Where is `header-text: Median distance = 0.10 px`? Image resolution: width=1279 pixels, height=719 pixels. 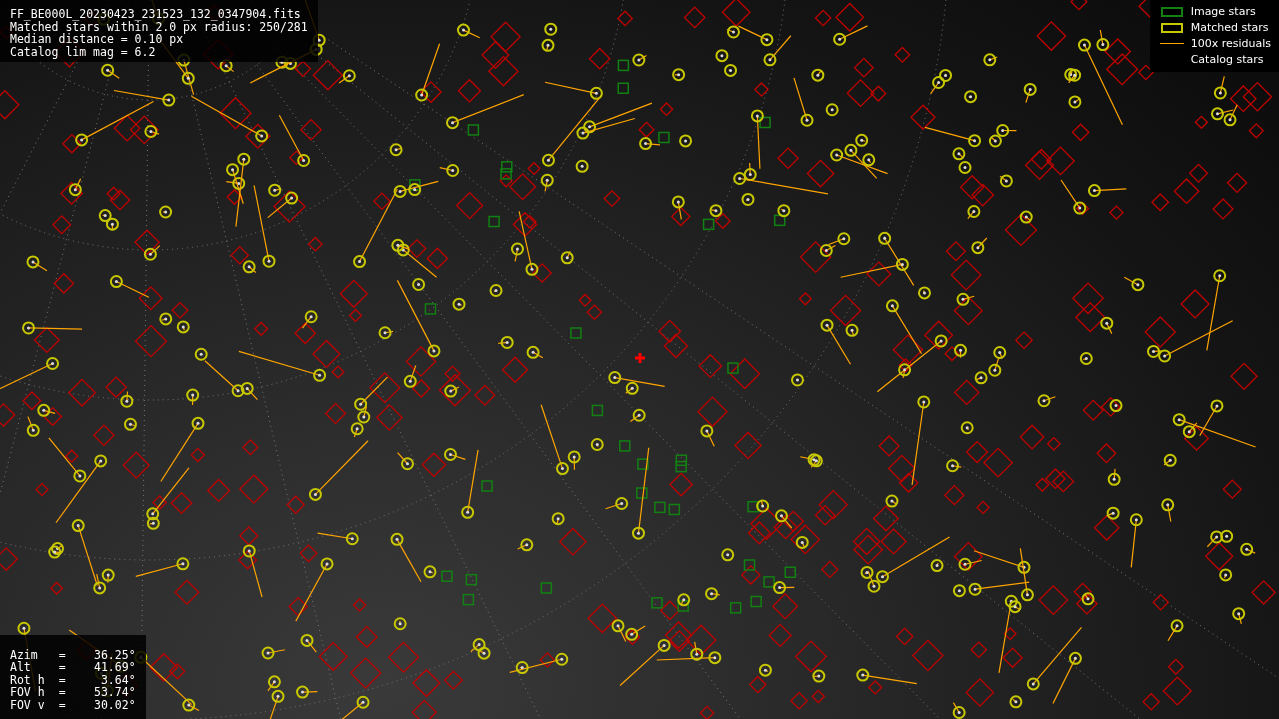
header-text: Median distance = 0.10 px is located at coordinates (97, 39).